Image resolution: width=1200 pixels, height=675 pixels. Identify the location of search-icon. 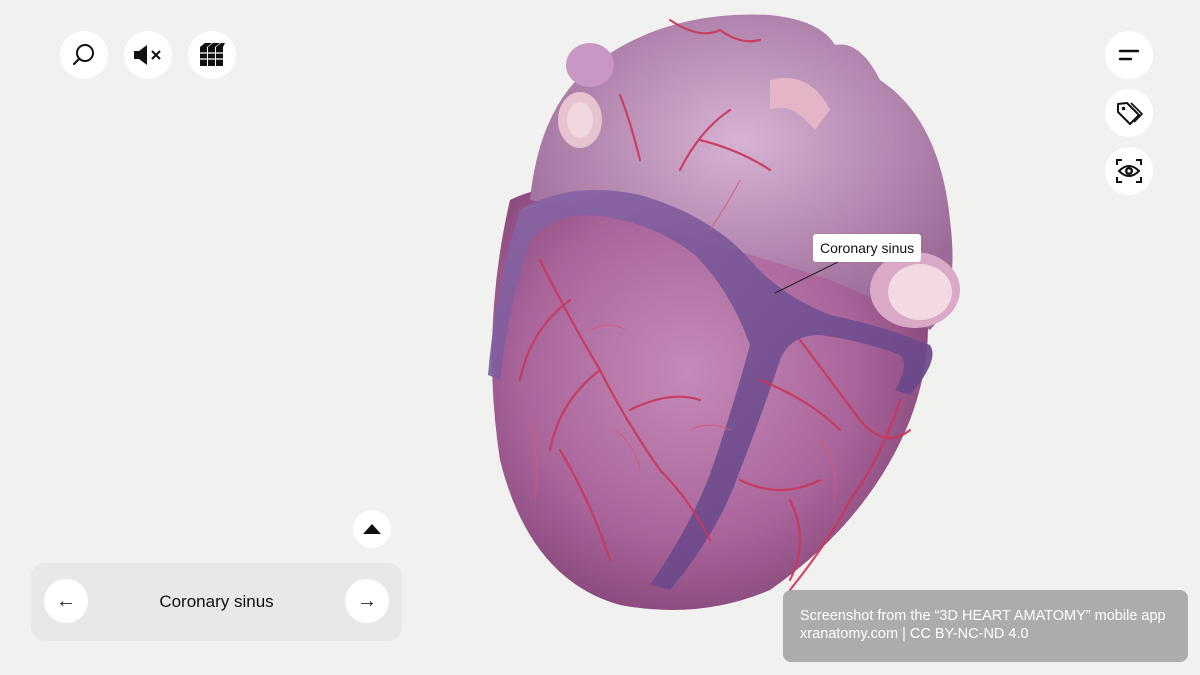
(83, 55).